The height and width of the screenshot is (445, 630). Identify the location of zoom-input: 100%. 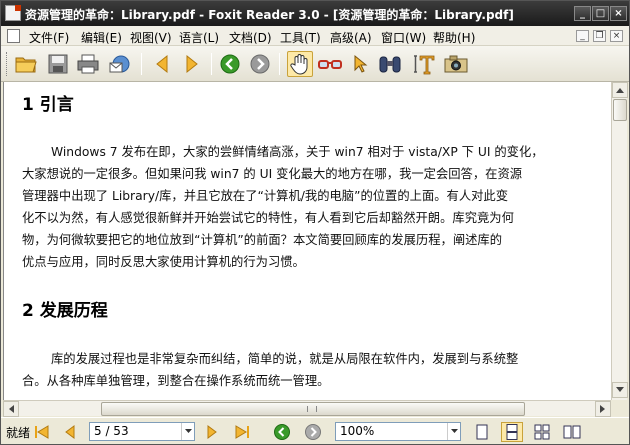
(398, 431).